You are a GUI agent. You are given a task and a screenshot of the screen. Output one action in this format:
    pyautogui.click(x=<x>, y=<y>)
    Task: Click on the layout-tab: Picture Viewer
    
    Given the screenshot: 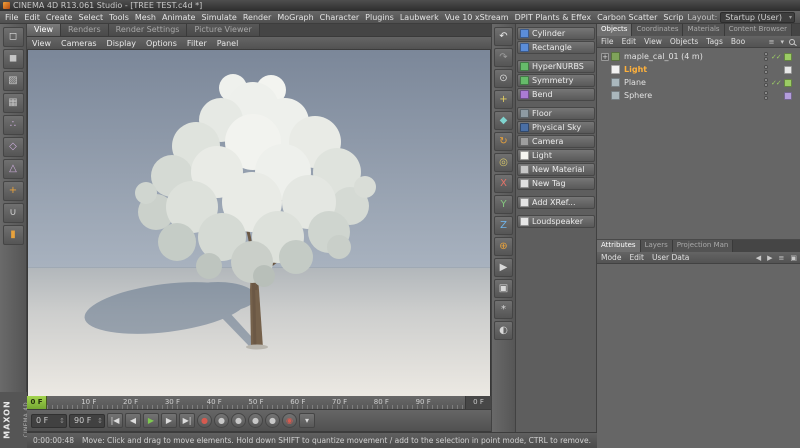 What is the action you would take?
    pyautogui.click(x=223, y=30)
    